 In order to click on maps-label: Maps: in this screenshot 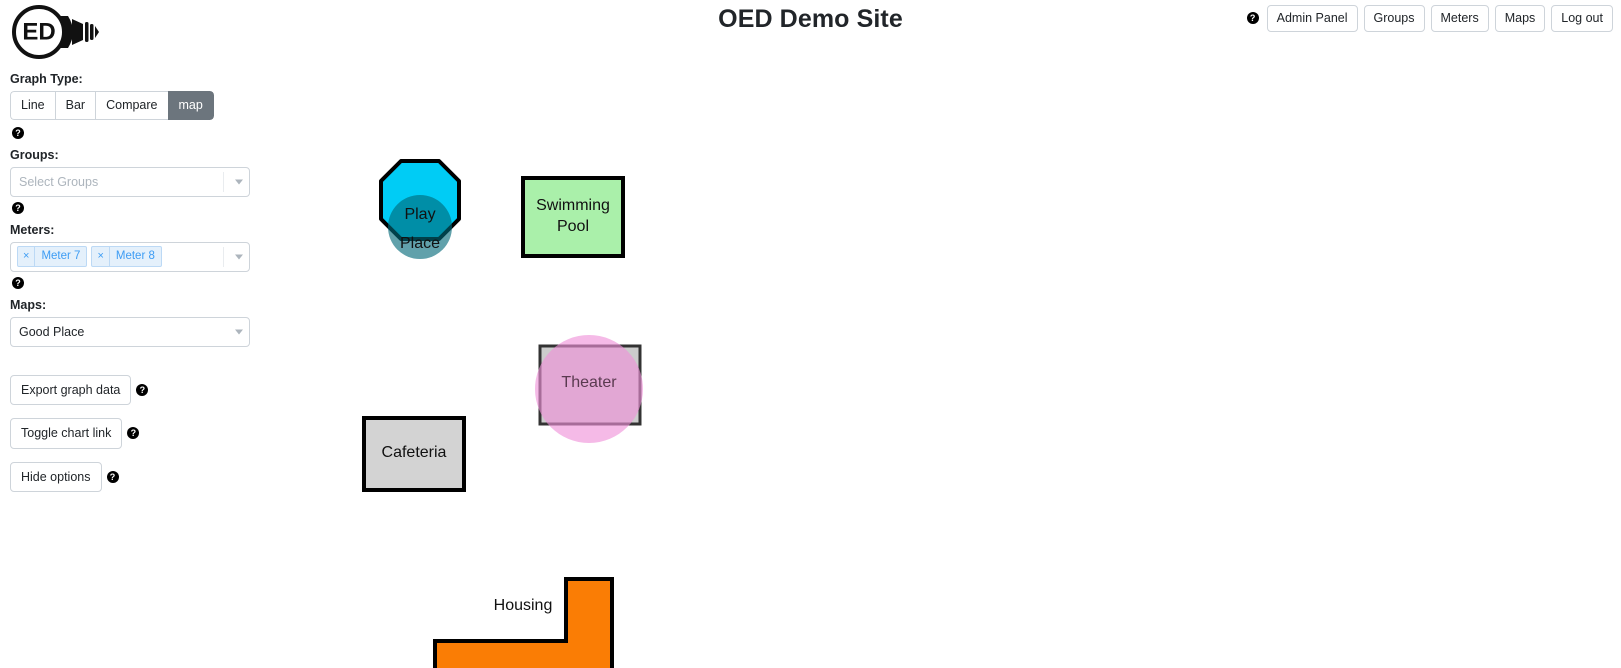, I will do `click(28, 304)`.